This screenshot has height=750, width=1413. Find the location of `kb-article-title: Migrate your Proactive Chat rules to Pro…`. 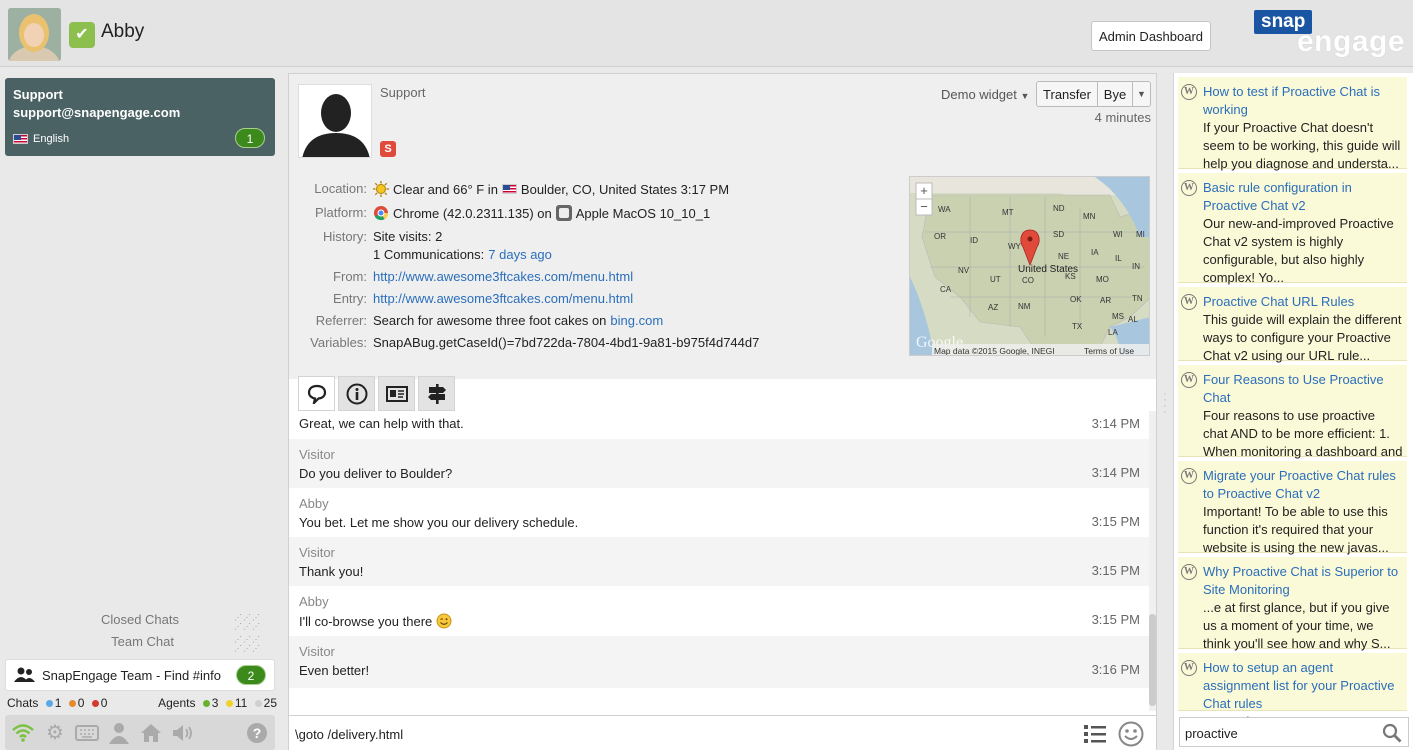

kb-article-title: Migrate your Proactive Chat rules to Pro… is located at coordinates (1303, 485).